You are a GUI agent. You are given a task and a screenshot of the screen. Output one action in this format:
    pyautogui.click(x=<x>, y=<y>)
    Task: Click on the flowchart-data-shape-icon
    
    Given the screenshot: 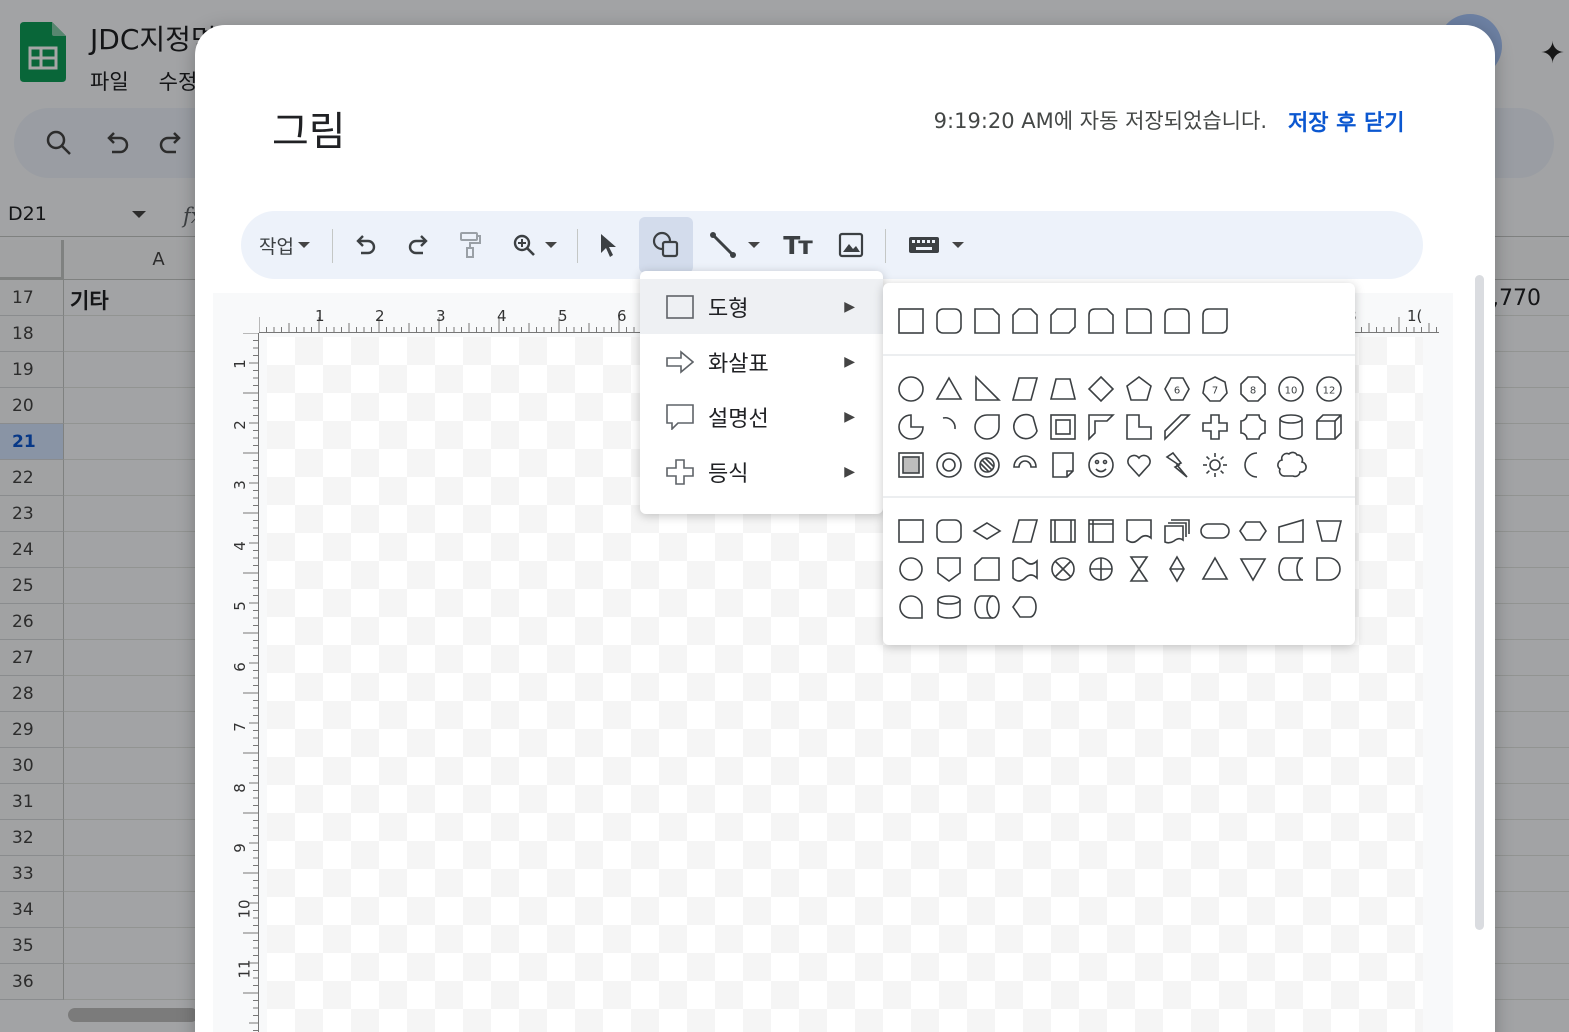 What is the action you would take?
    pyautogui.click(x=1025, y=531)
    